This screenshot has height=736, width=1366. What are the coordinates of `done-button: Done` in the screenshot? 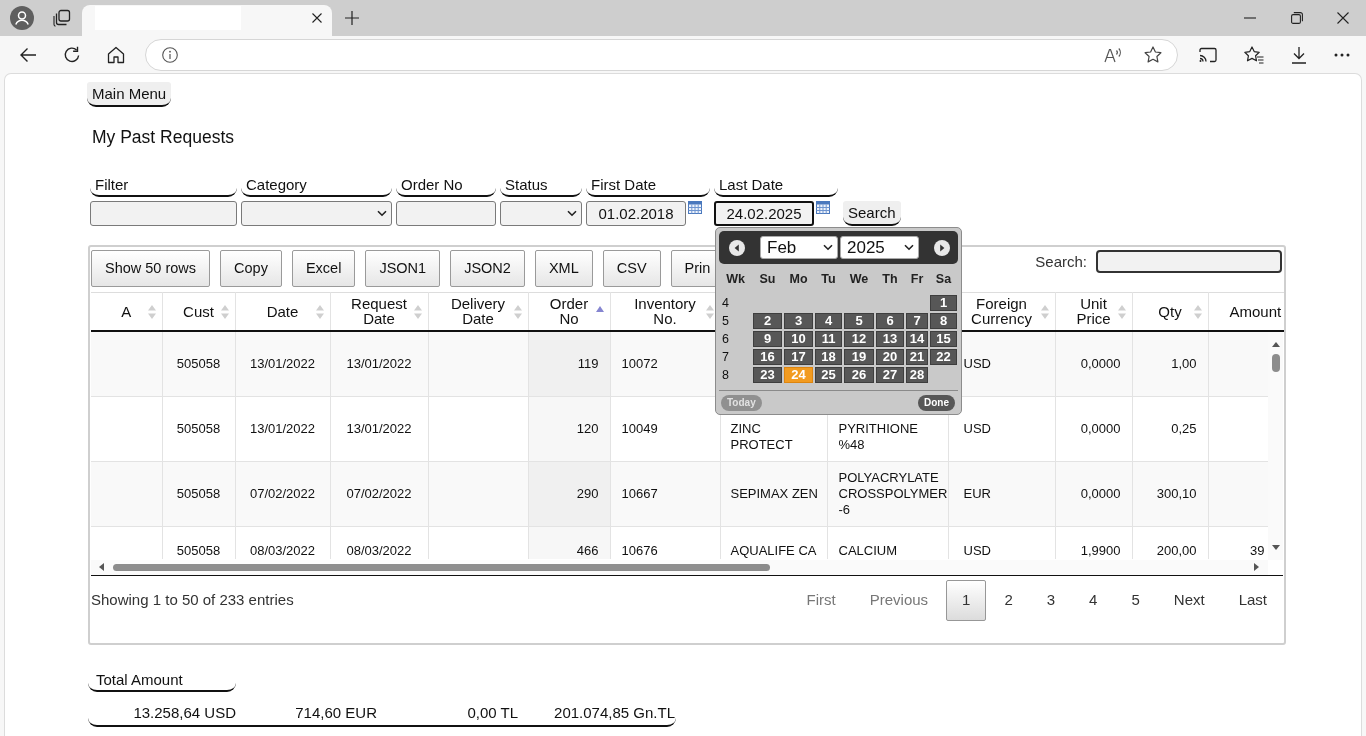 It's located at (936, 403).